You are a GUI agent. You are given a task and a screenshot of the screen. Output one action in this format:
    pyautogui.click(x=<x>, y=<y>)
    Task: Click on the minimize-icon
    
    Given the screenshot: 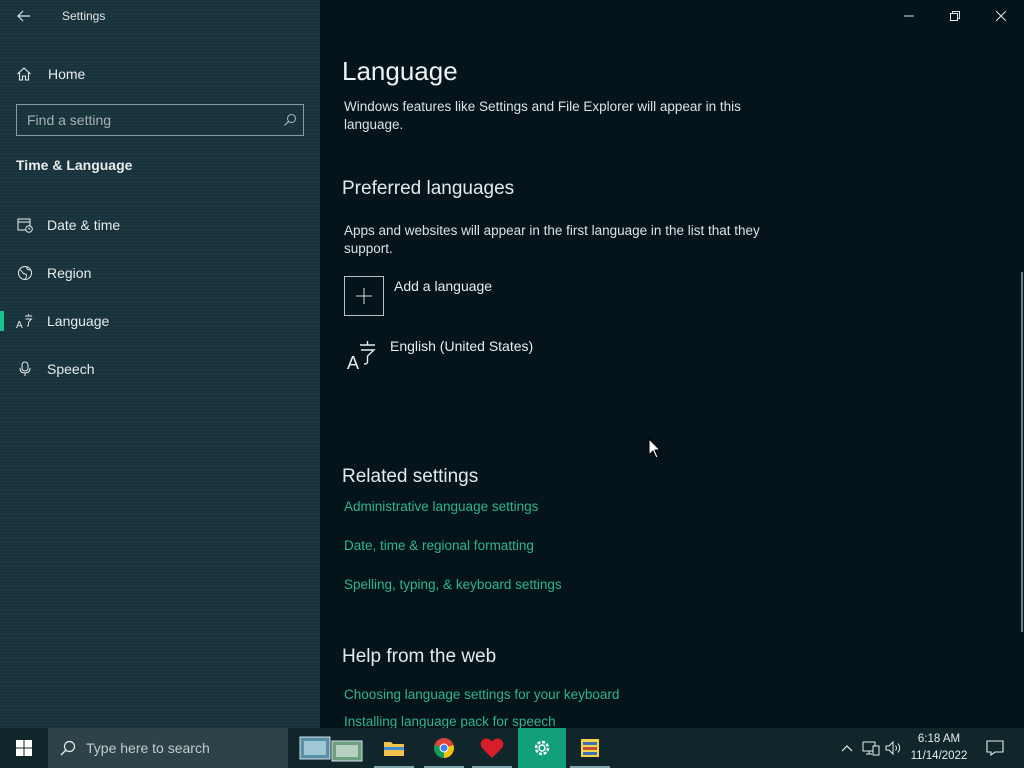 What is the action you would take?
    pyautogui.click(x=909, y=16)
    